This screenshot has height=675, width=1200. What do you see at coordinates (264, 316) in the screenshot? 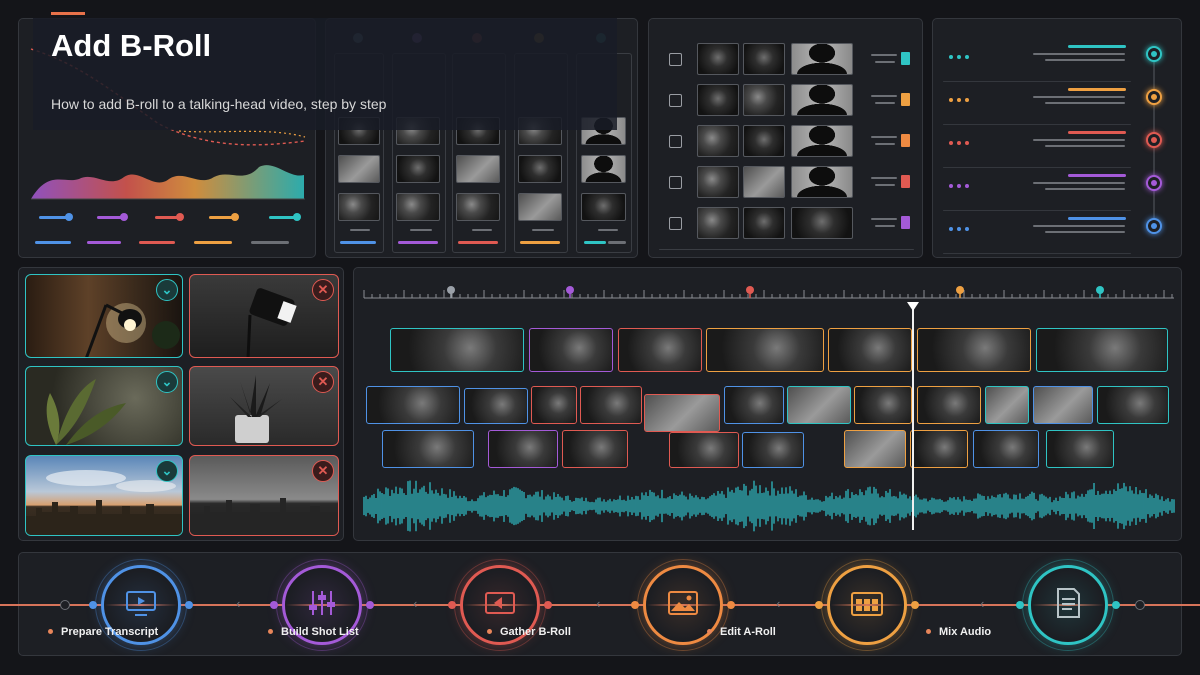
I see `broll-card-studio-light: ✕` at bounding box center [264, 316].